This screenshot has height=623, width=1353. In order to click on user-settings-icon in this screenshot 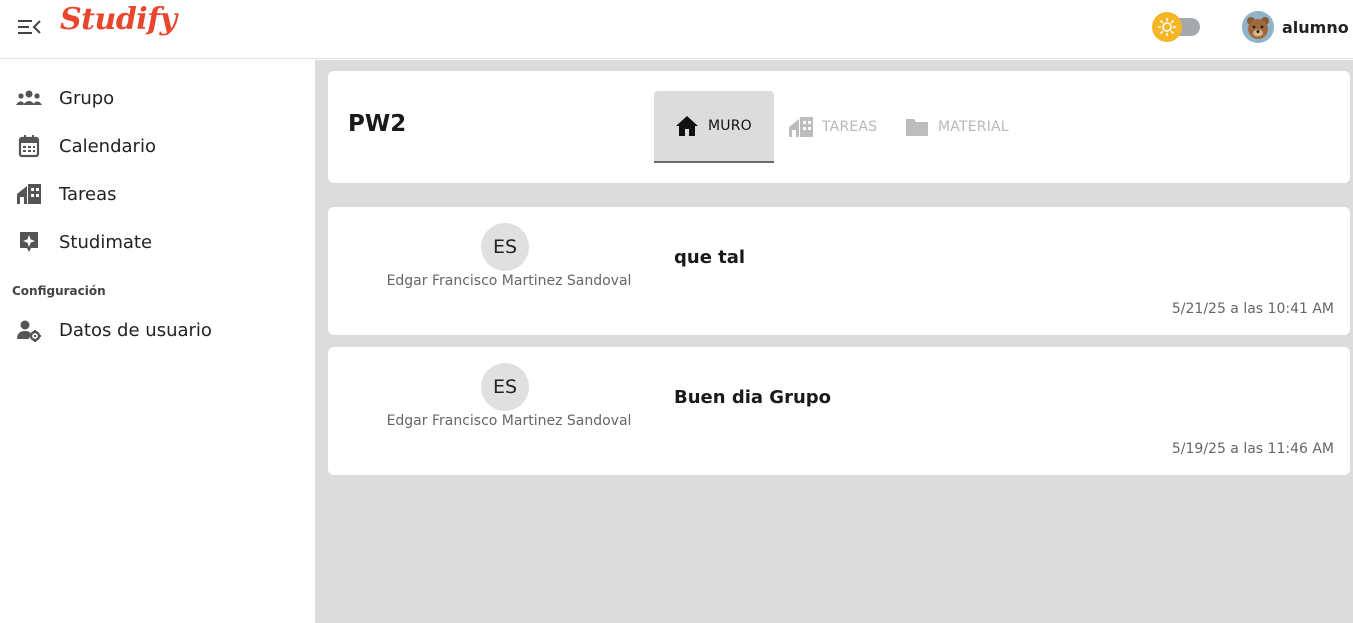, I will do `click(29, 330)`.